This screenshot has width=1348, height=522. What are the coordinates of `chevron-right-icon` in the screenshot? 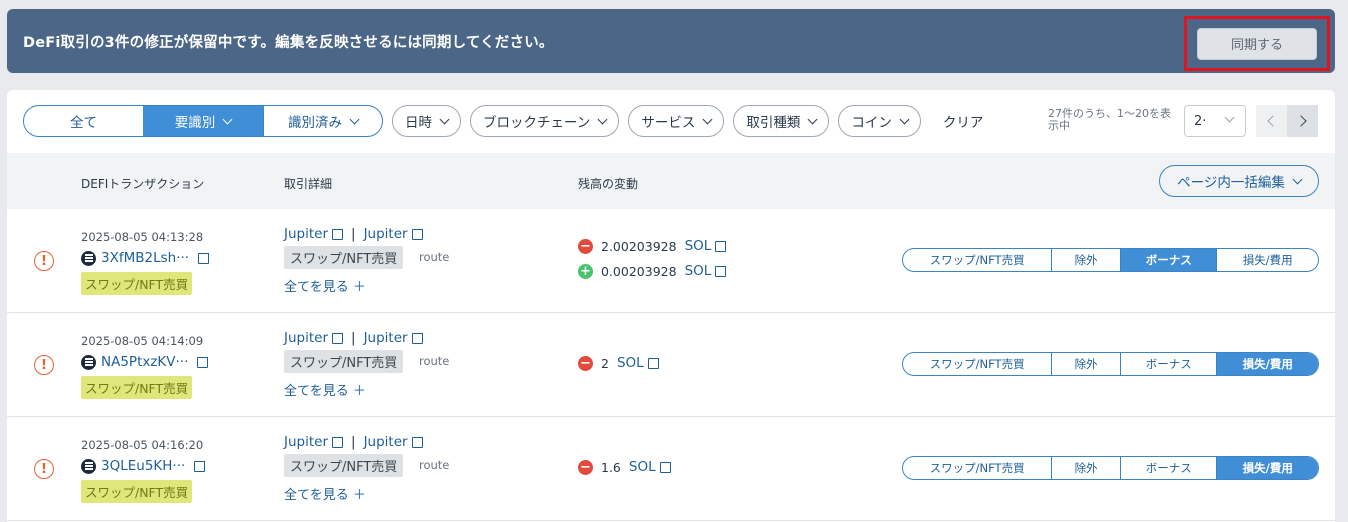 It's located at (1301, 121).